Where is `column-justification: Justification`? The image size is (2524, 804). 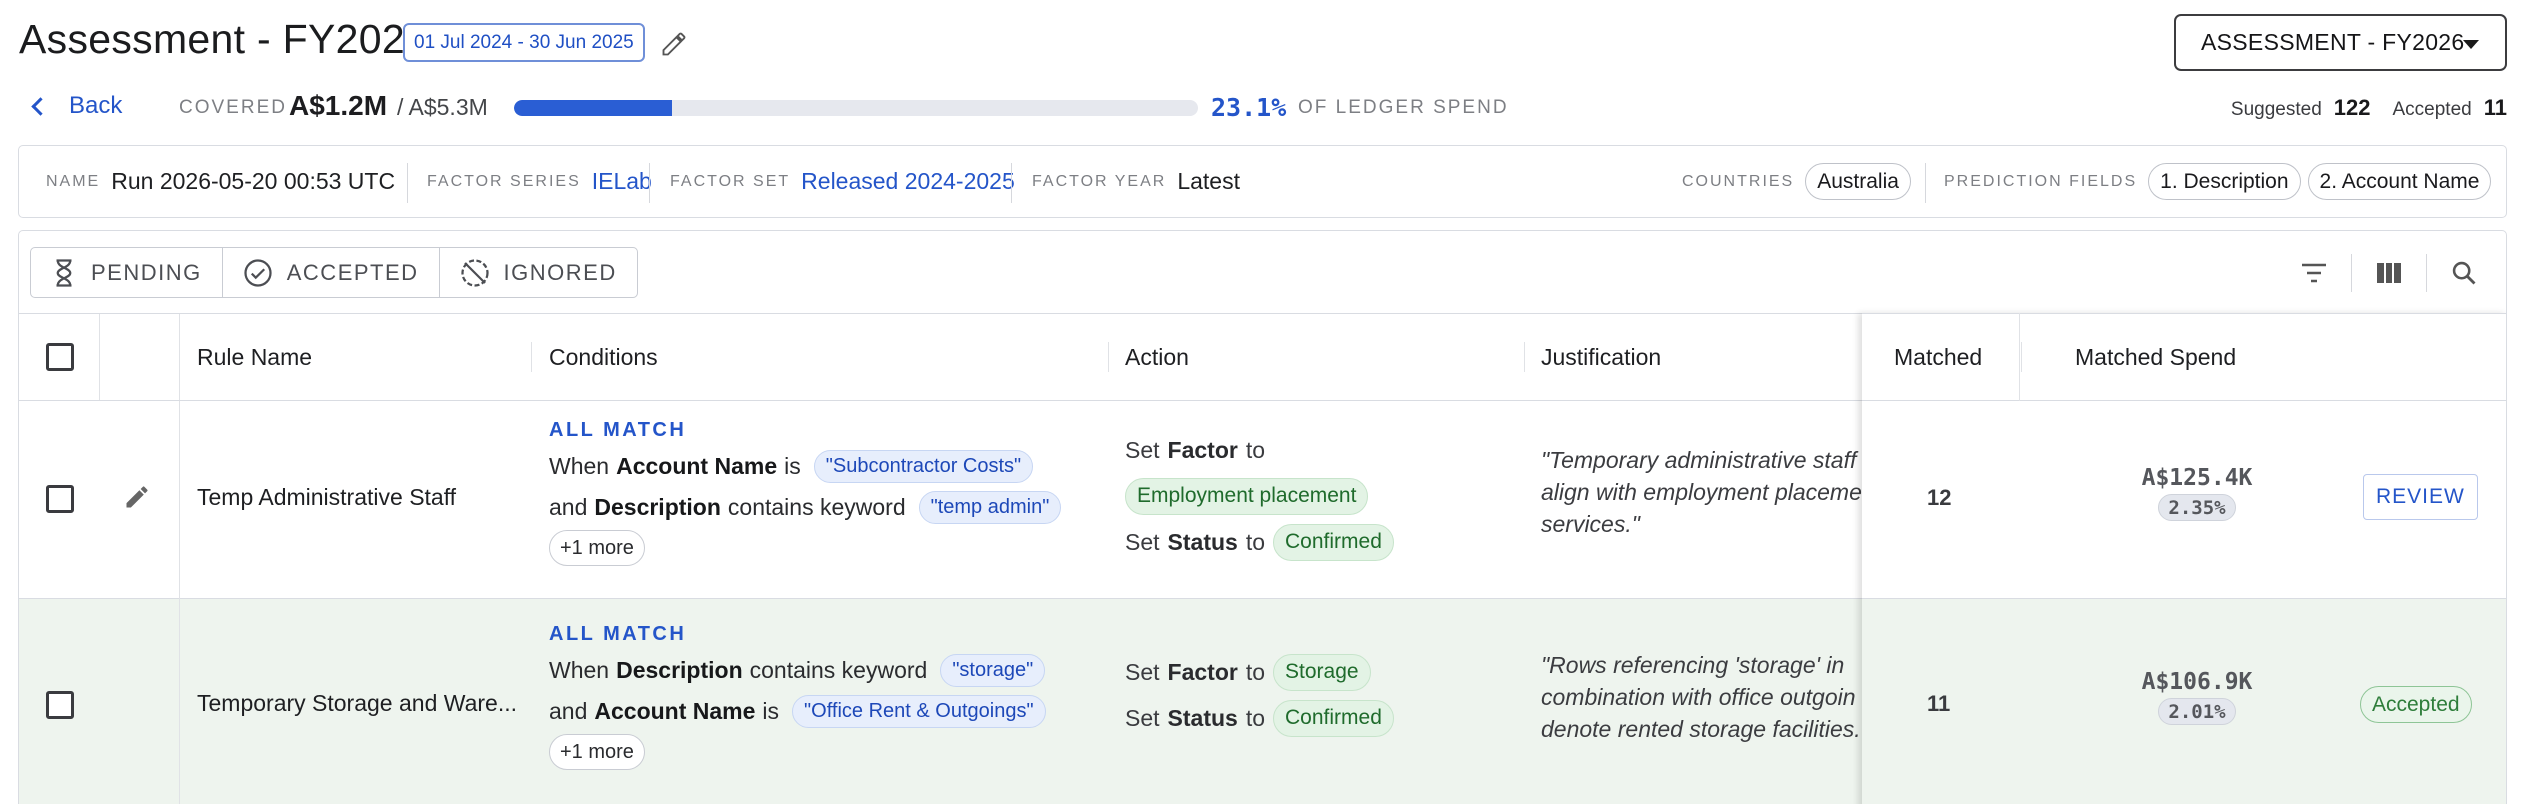 column-justification: Justification is located at coordinates (1601, 357).